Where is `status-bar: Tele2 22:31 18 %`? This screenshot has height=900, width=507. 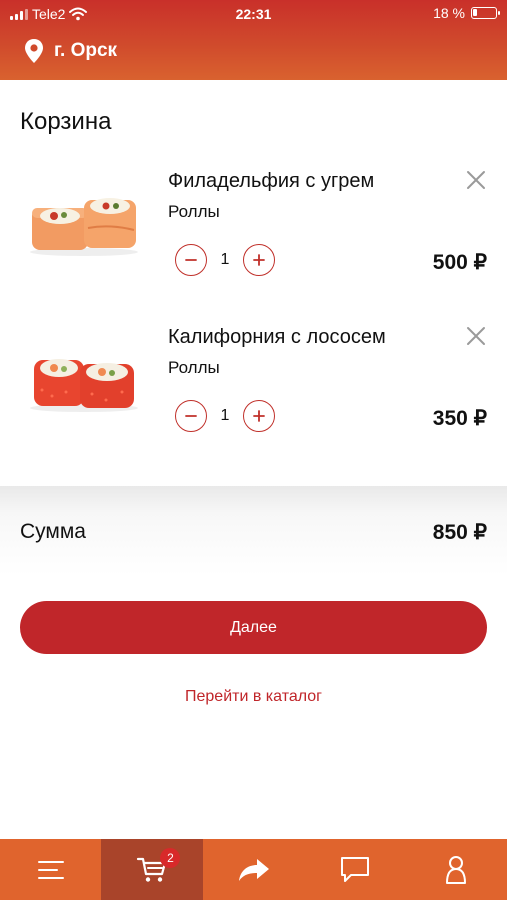 status-bar: Tele2 22:31 18 % is located at coordinates (253, 14).